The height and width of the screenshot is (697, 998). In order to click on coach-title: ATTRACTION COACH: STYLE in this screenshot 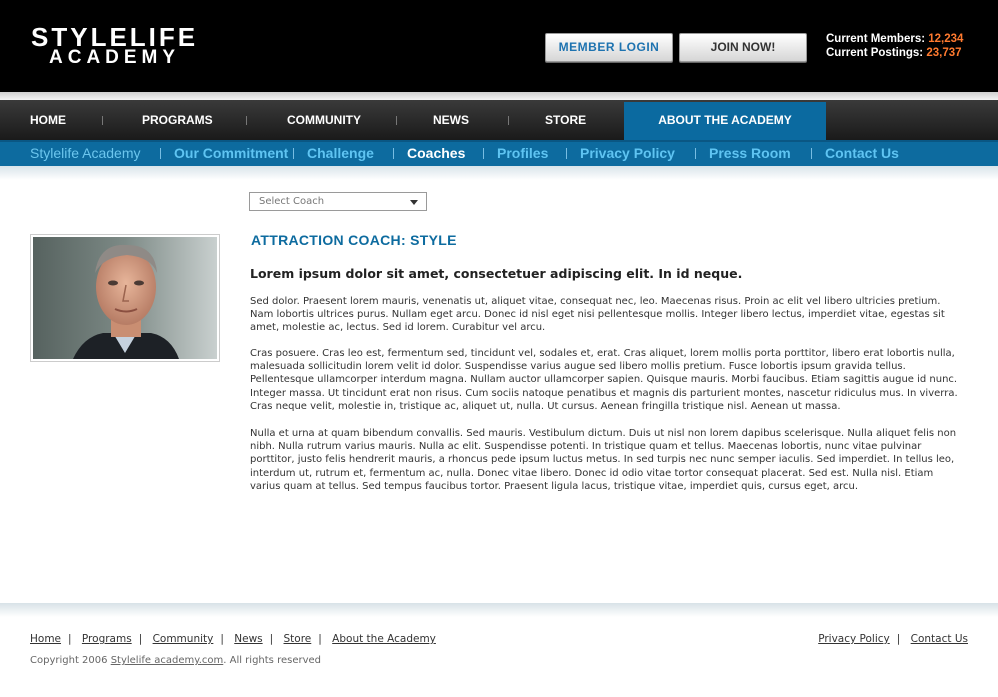, I will do `click(354, 240)`.